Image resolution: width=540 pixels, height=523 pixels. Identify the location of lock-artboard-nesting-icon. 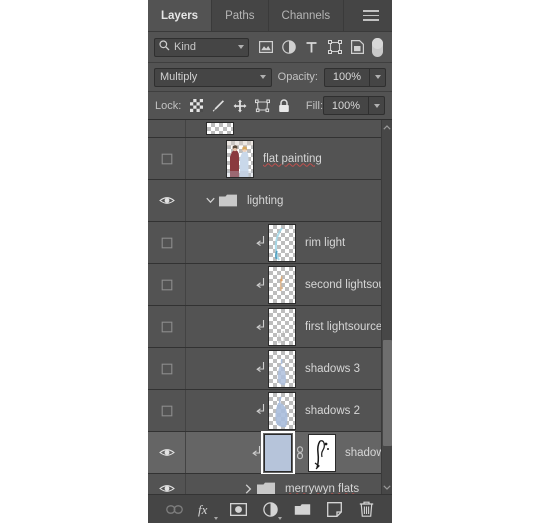
(262, 106).